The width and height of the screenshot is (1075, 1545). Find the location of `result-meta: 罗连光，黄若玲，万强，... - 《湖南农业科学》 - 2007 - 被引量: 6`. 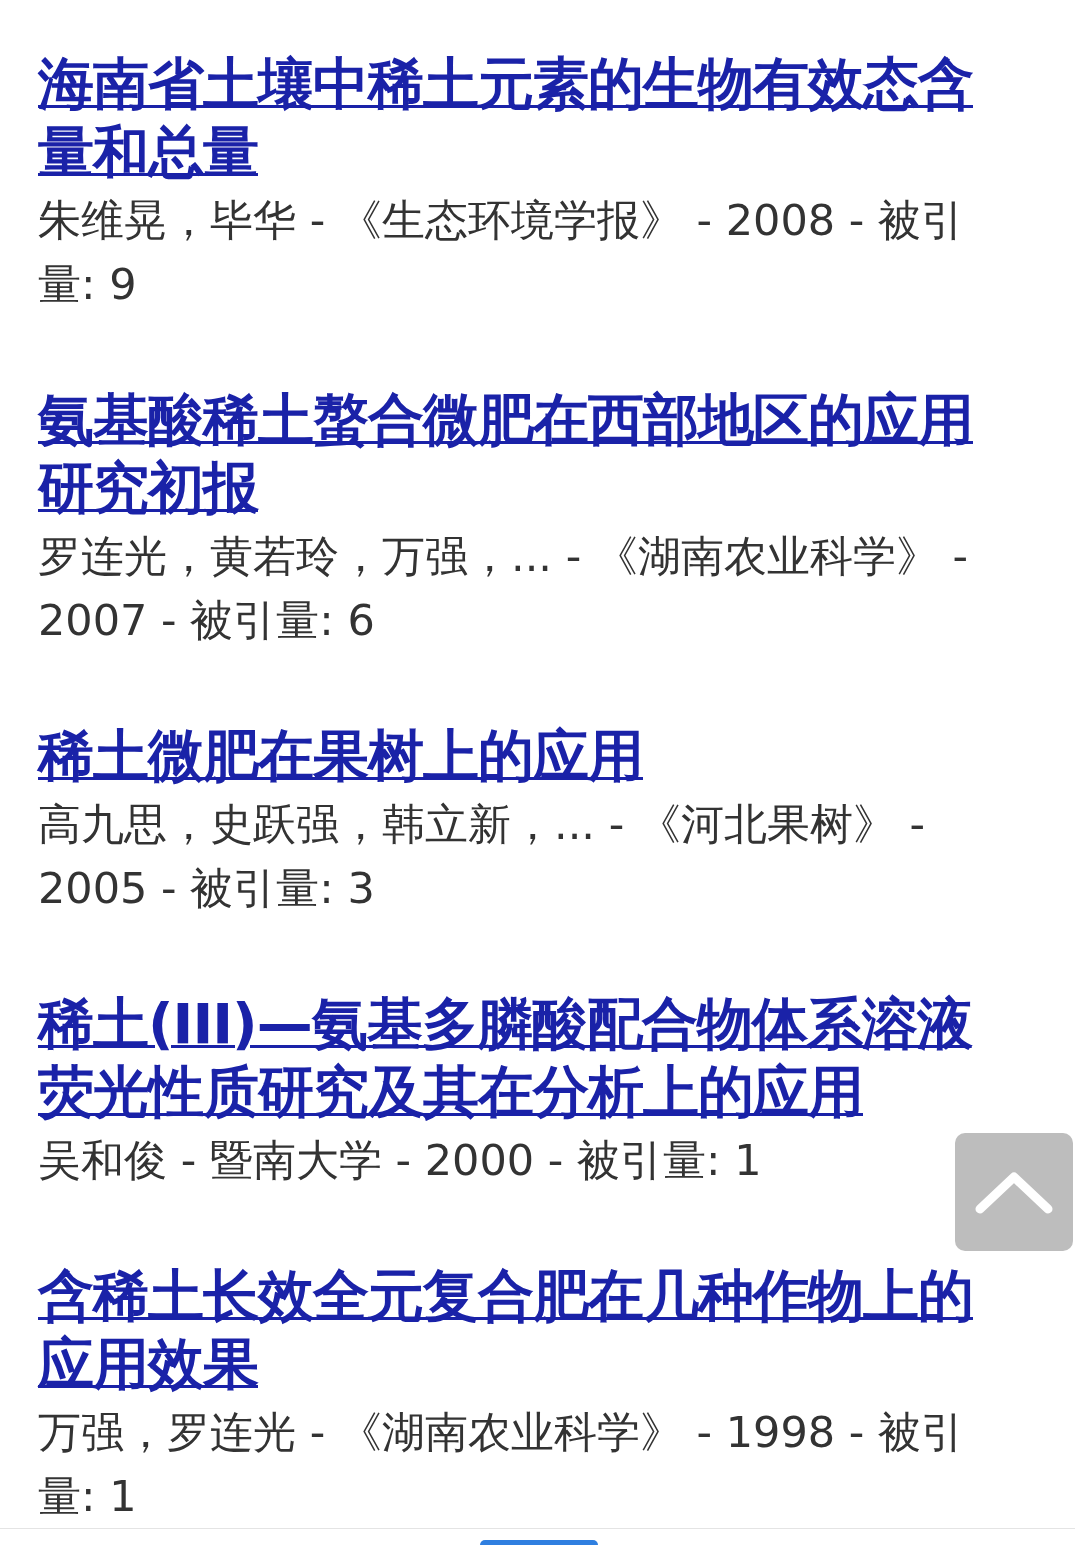

result-meta: 罗连光，黄若玲，万强，... - 《湖南农业科学》 - 2007 - 被引量: 6 is located at coordinates (504, 588).